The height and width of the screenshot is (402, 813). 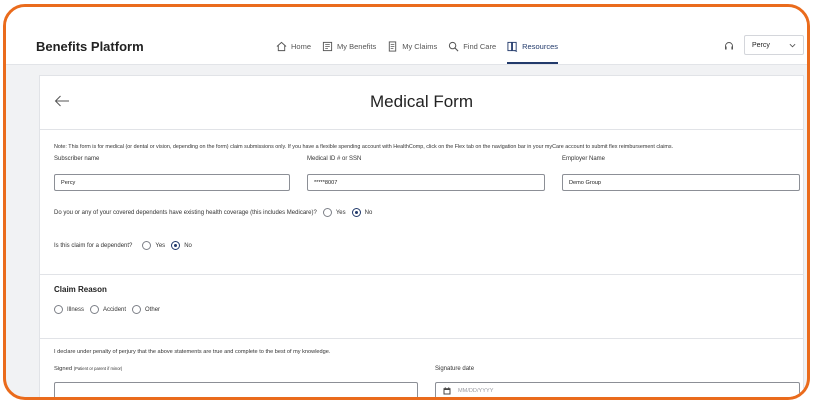 I want to click on coverage-no-label: No, so click(x=368, y=212).